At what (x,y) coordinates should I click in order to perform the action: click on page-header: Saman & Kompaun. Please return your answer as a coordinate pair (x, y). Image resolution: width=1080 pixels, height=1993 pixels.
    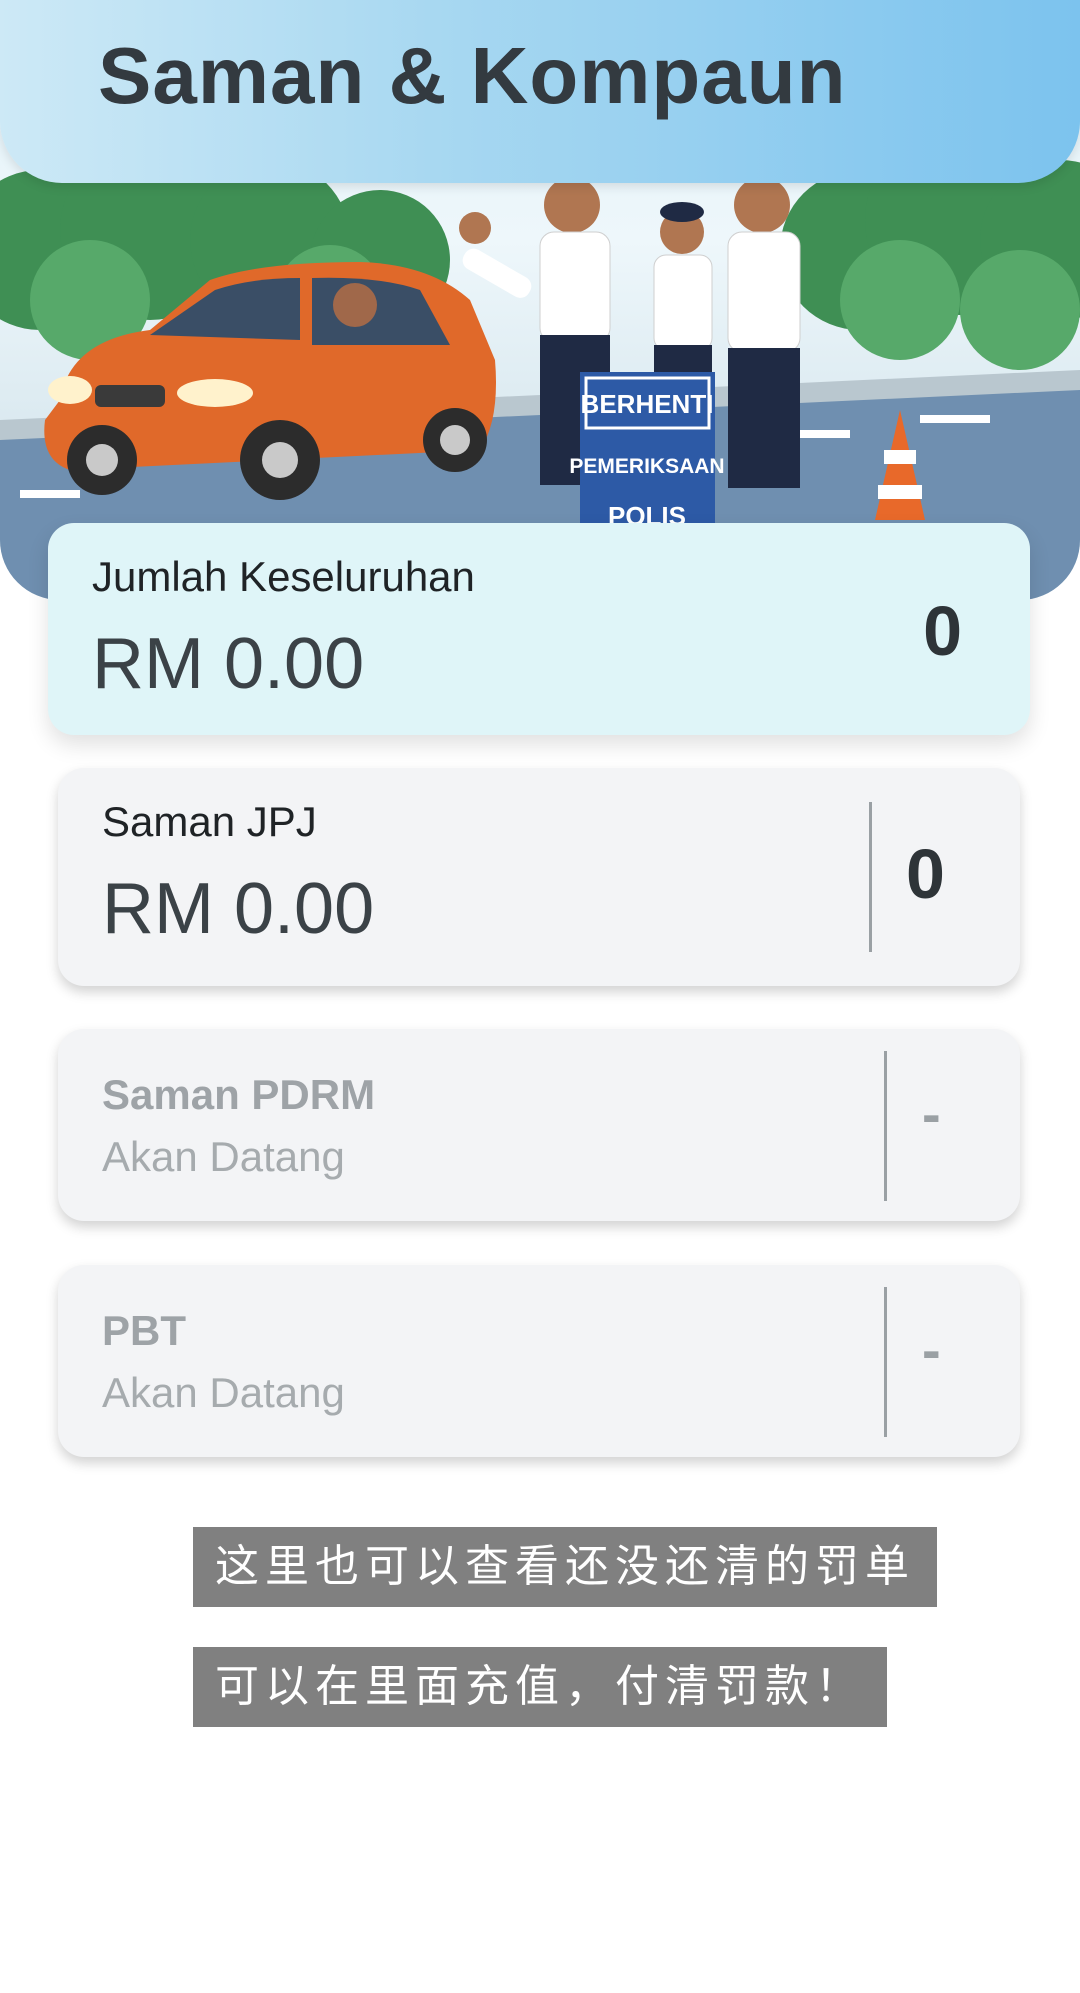
    Looking at the image, I should click on (540, 91).